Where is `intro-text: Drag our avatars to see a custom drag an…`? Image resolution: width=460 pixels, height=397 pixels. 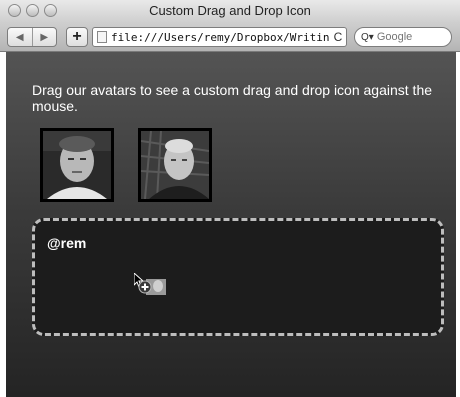 intro-text: Drag our avatars to see a custom drag an… is located at coordinates (232, 98).